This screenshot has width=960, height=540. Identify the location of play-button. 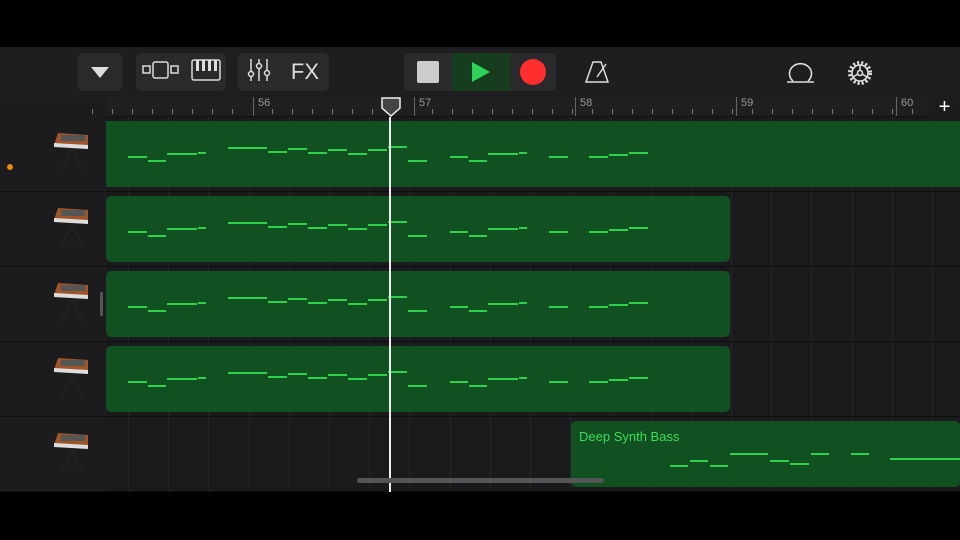
(481, 72).